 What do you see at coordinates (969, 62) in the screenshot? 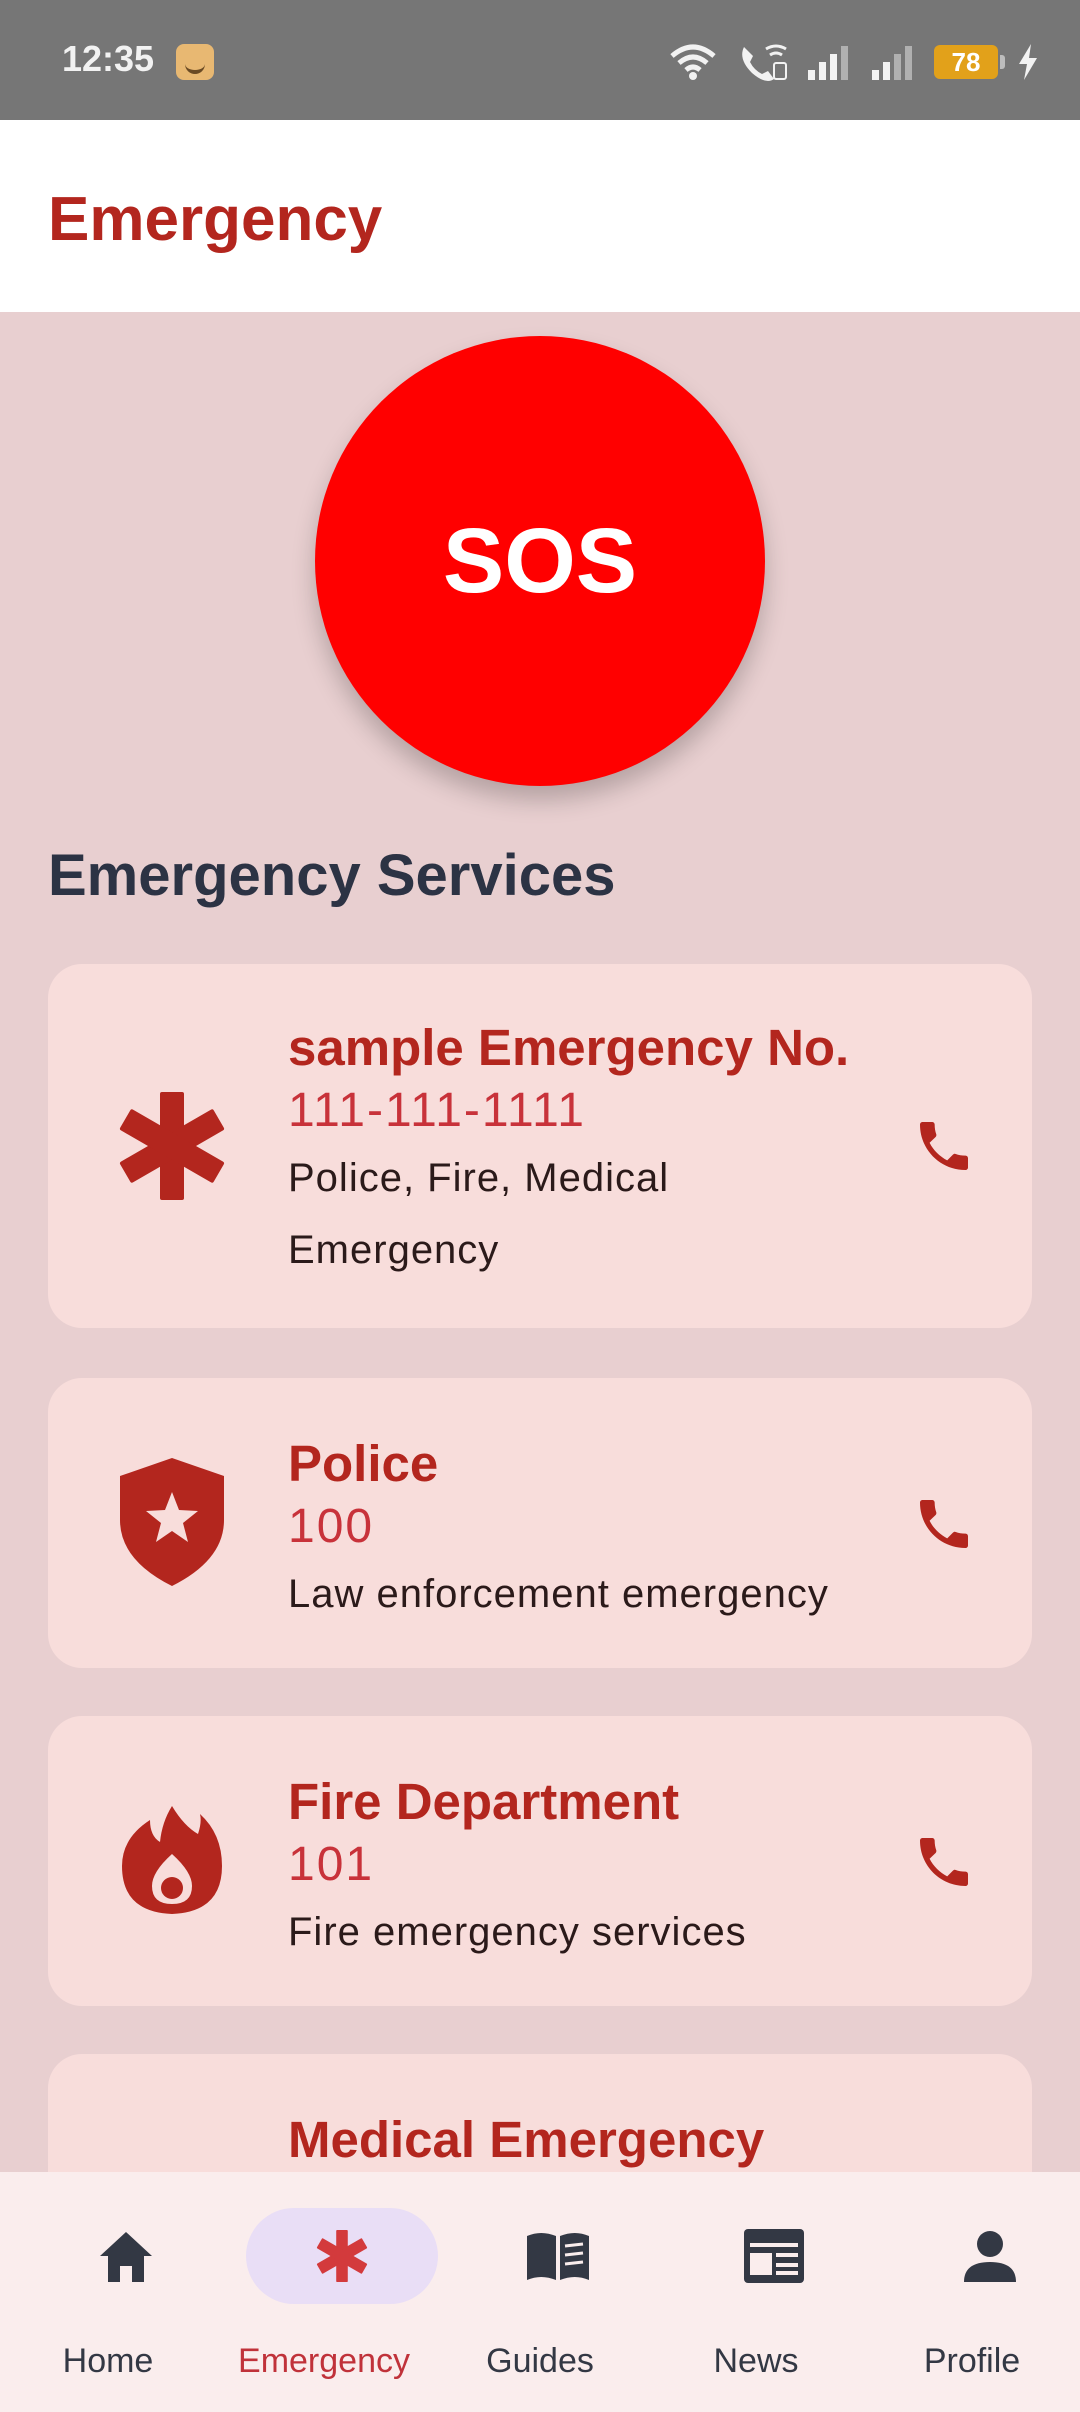
I see `battery-icon: 78` at bounding box center [969, 62].